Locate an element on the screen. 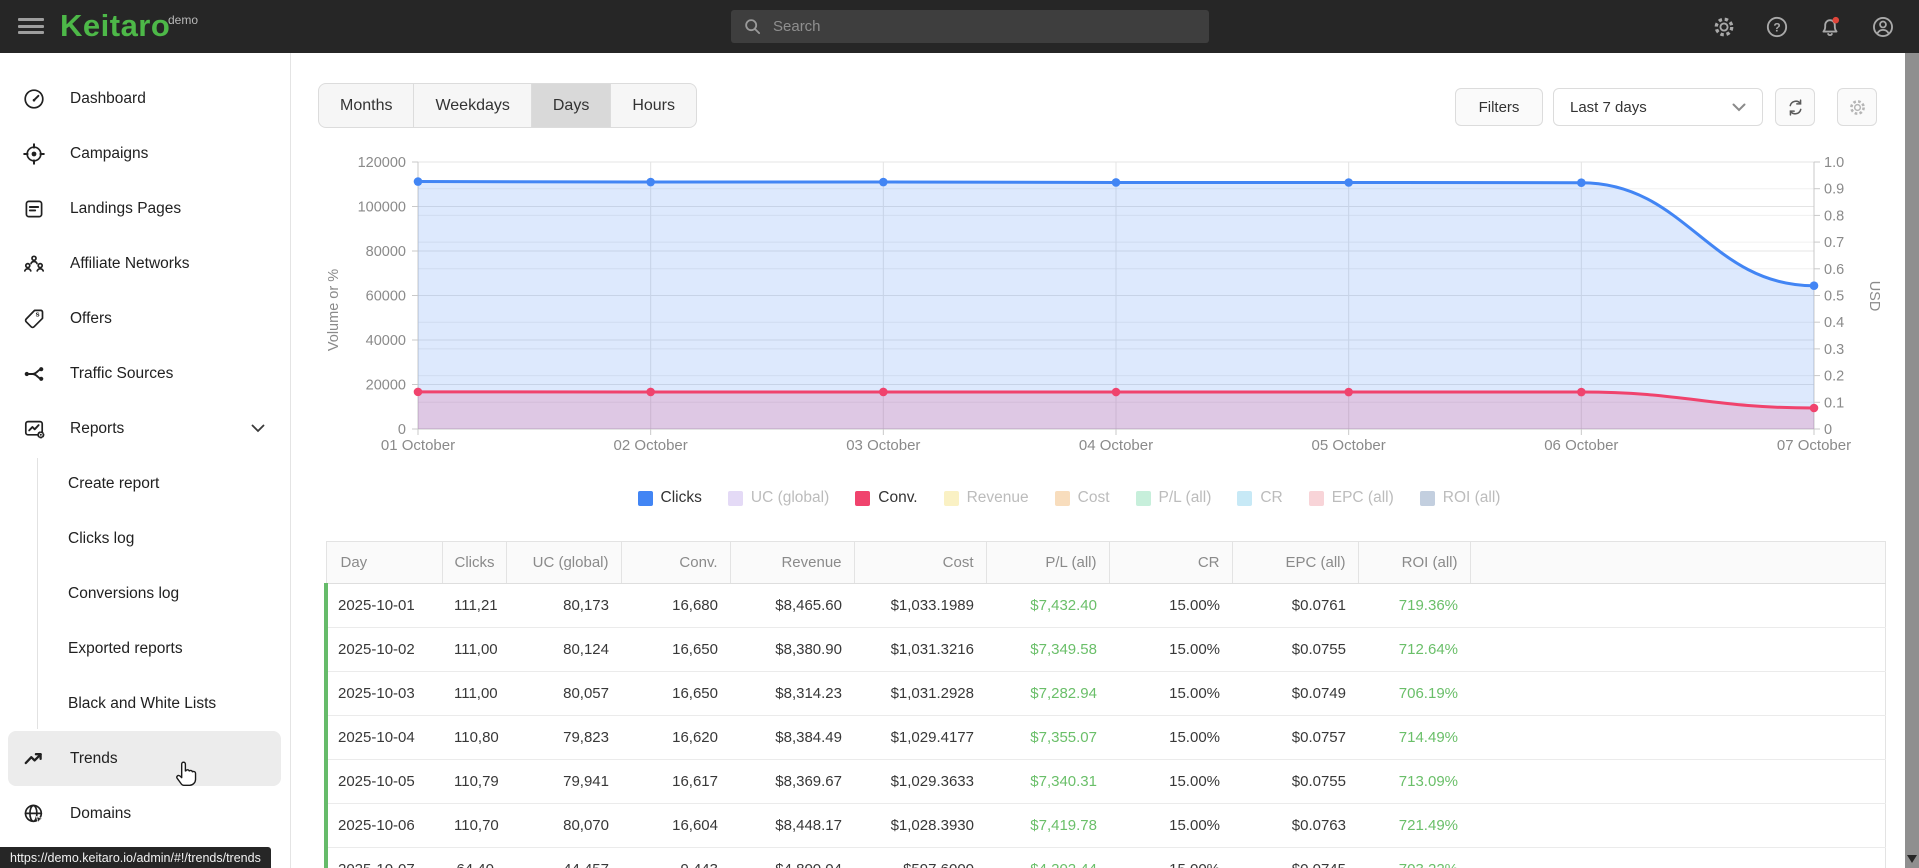  legend-item-cost: Cost is located at coordinates (1082, 498).